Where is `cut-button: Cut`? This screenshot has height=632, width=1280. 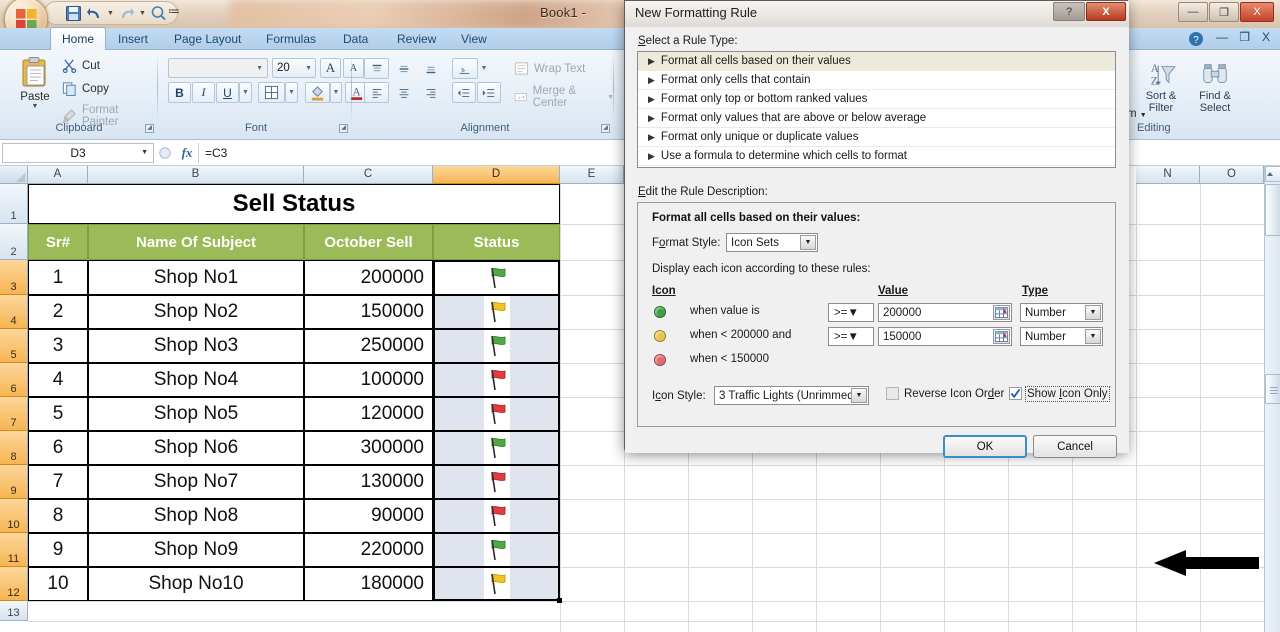
cut-button: Cut is located at coordinates (81, 65).